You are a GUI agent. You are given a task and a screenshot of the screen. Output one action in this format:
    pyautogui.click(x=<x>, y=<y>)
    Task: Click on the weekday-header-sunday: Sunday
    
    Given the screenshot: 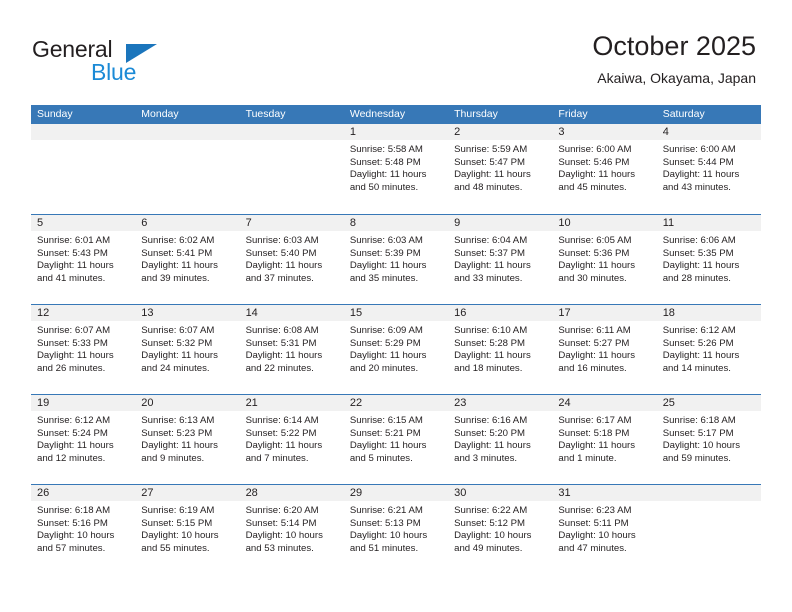 What is the action you would take?
    pyautogui.click(x=55, y=114)
    